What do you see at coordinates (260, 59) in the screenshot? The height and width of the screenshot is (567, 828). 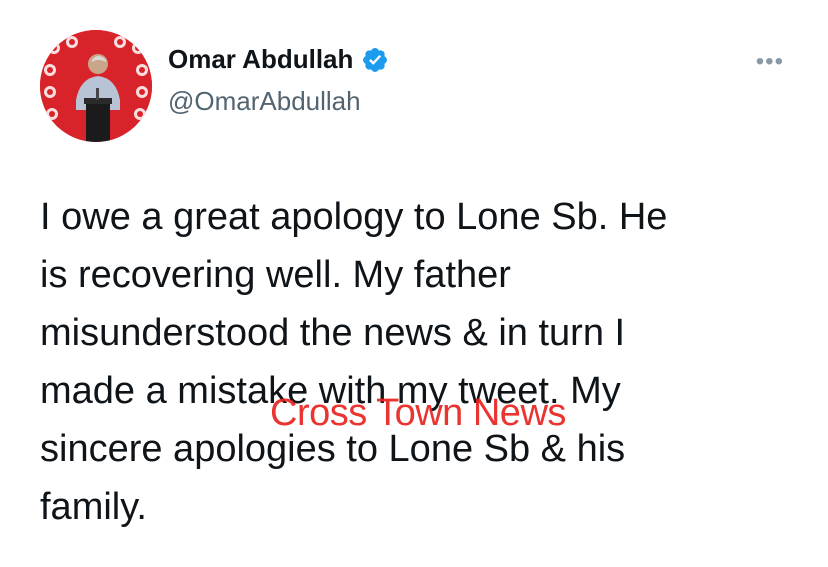 I see `author-display-name: Omar Abdullah` at bounding box center [260, 59].